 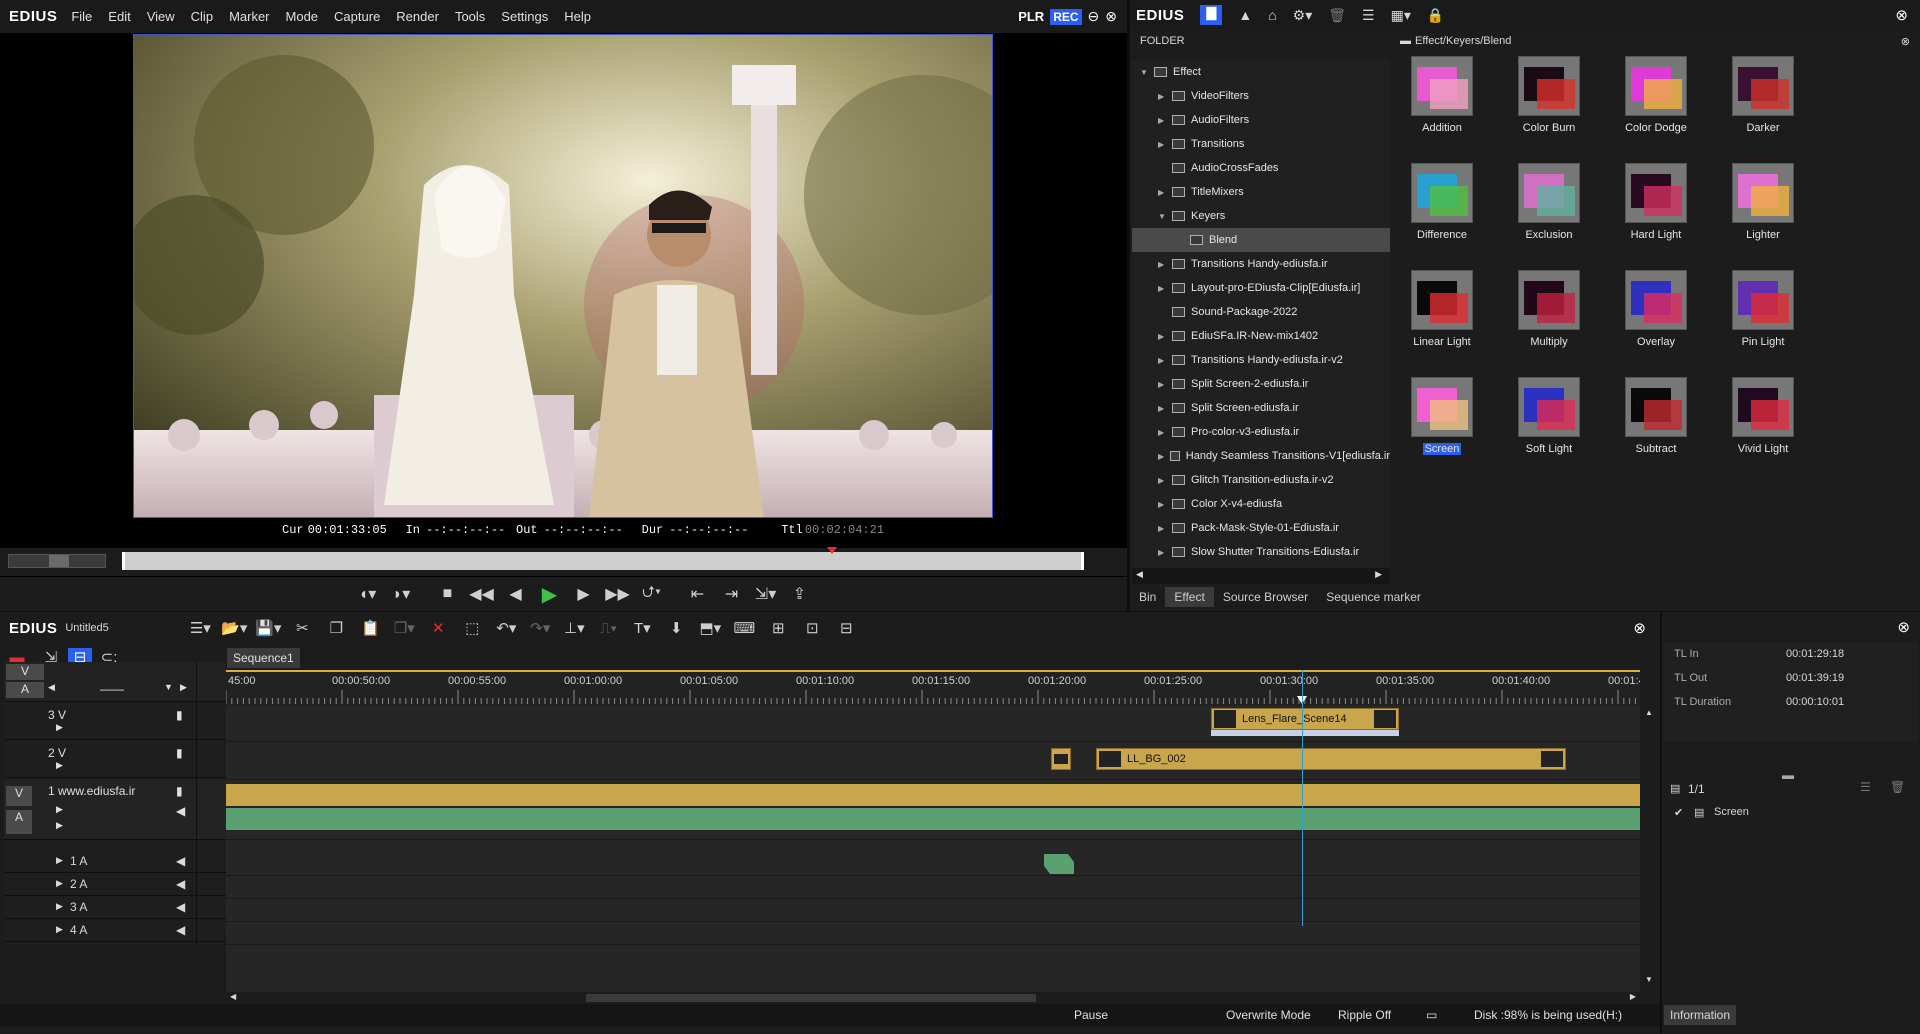 What do you see at coordinates (233, 996) in the screenshot?
I see `hscroll-left-icon: ◀` at bounding box center [233, 996].